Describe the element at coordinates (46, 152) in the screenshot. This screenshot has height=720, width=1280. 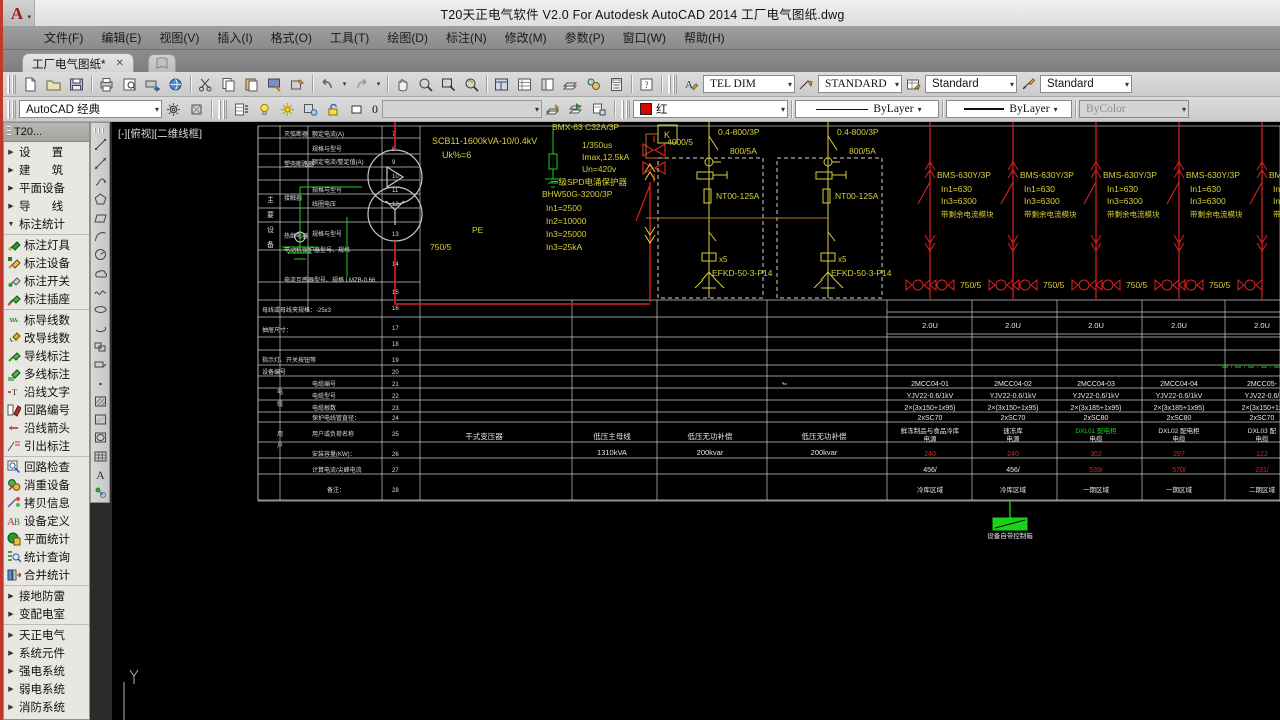
I see `palette-item-settings: ▶ 设 置` at that location.